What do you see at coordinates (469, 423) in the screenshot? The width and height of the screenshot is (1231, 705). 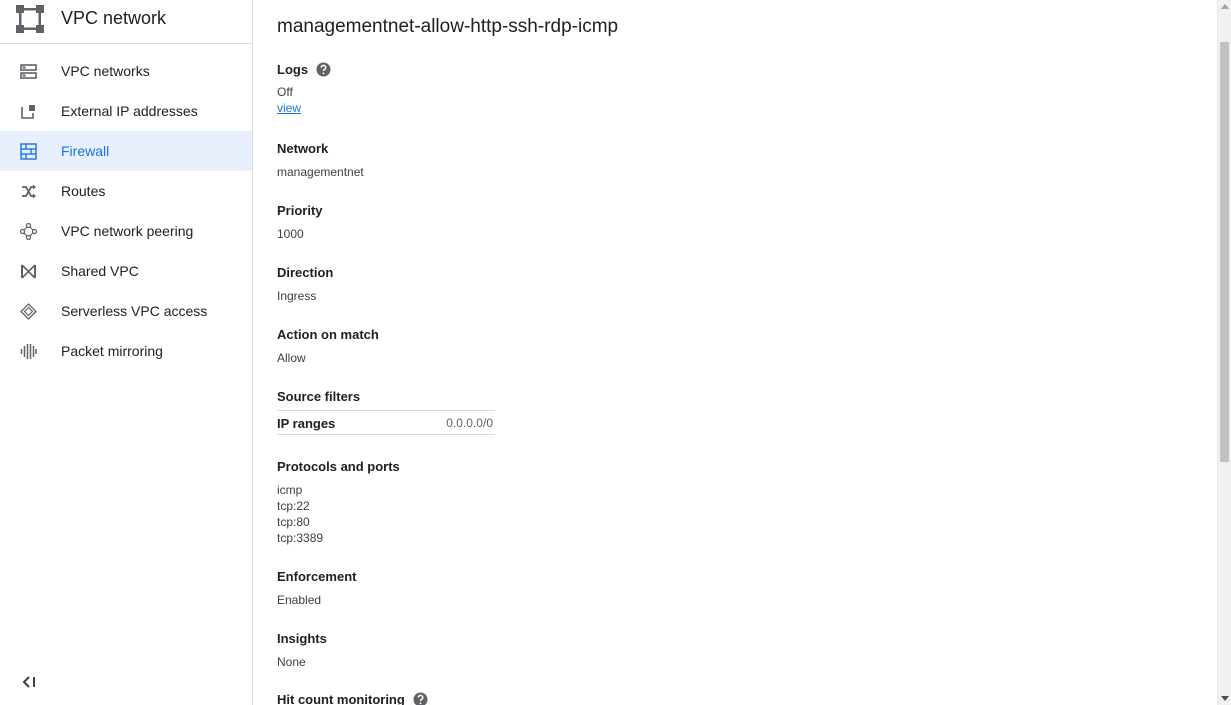 I see `ip-ranges-value: 0.0.0.0/0` at bounding box center [469, 423].